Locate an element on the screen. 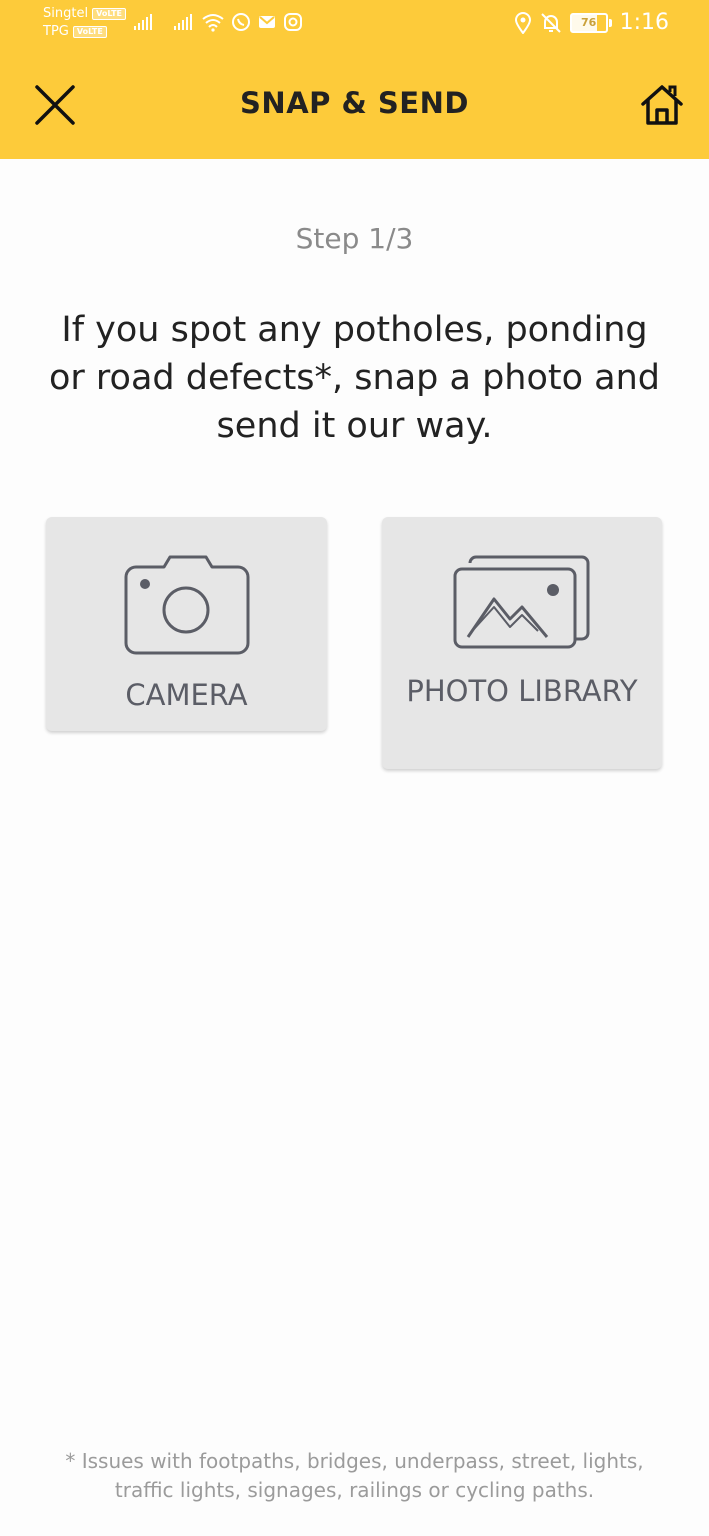 The height and width of the screenshot is (1536, 709). instagram-icon is located at coordinates (293, 22).